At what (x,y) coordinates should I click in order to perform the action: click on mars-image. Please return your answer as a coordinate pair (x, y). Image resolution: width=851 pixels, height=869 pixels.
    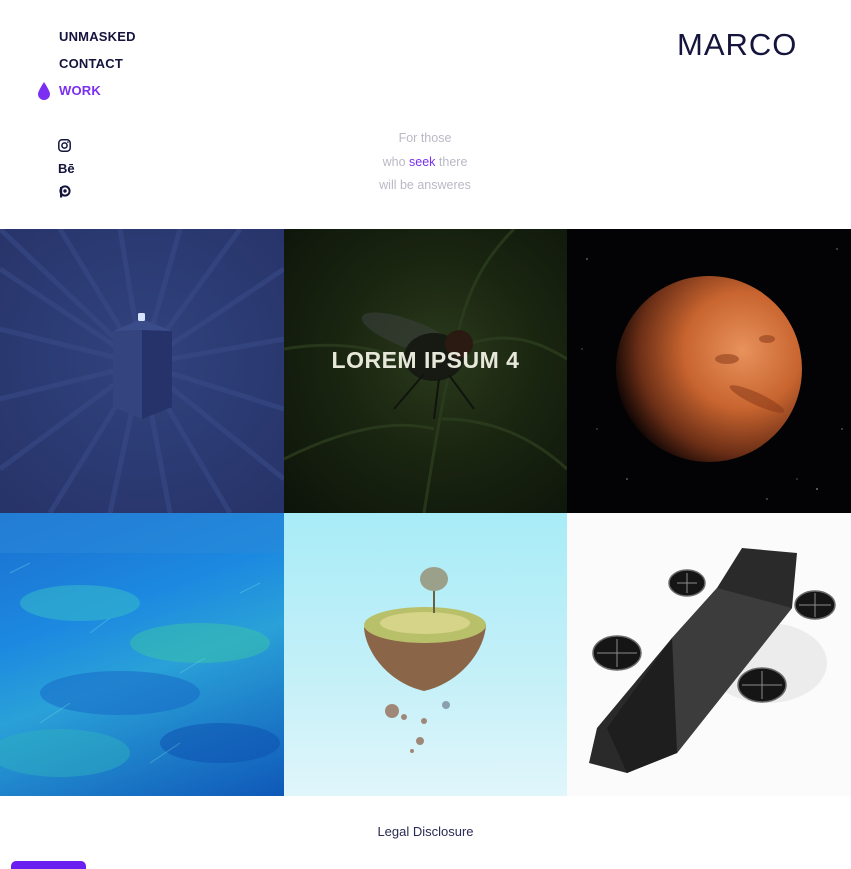
    Looking at the image, I should click on (709, 371).